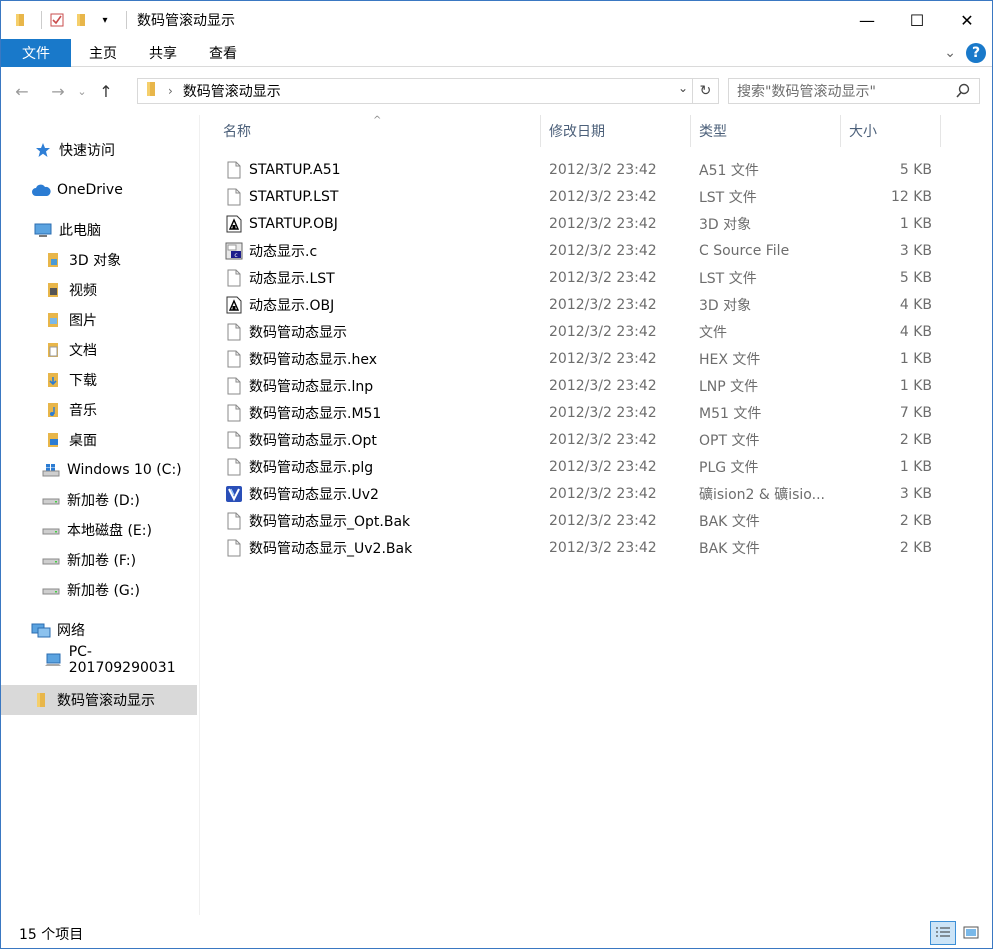  What do you see at coordinates (99, 380) in the screenshot?
I see `nav-downloads: 下载` at bounding box center [99, 380].